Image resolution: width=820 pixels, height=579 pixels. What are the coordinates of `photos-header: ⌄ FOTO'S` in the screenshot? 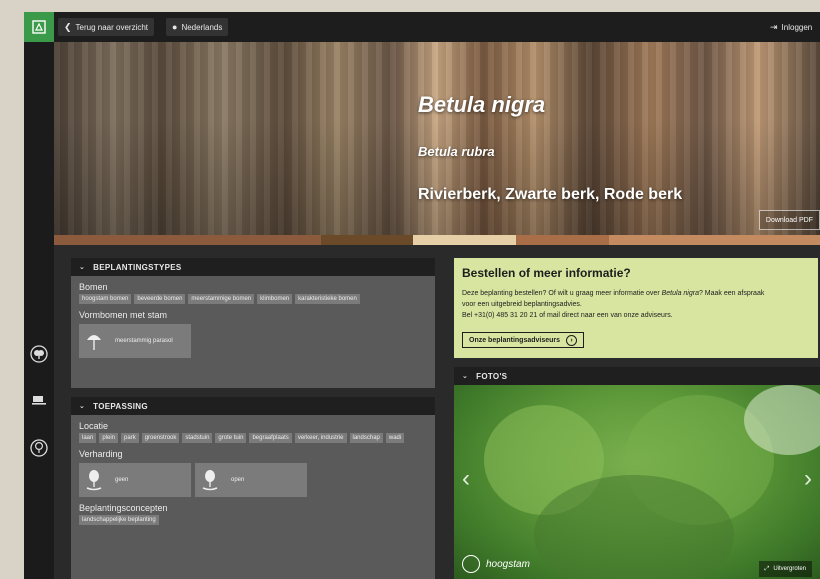 It's located at (637, 376).